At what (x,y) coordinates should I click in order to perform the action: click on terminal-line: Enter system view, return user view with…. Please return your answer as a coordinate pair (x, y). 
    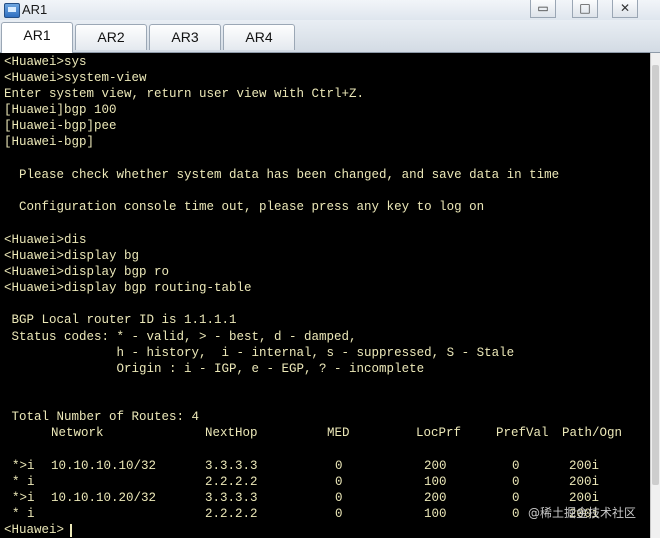
    Looking at the image, I should click on (184, 94).